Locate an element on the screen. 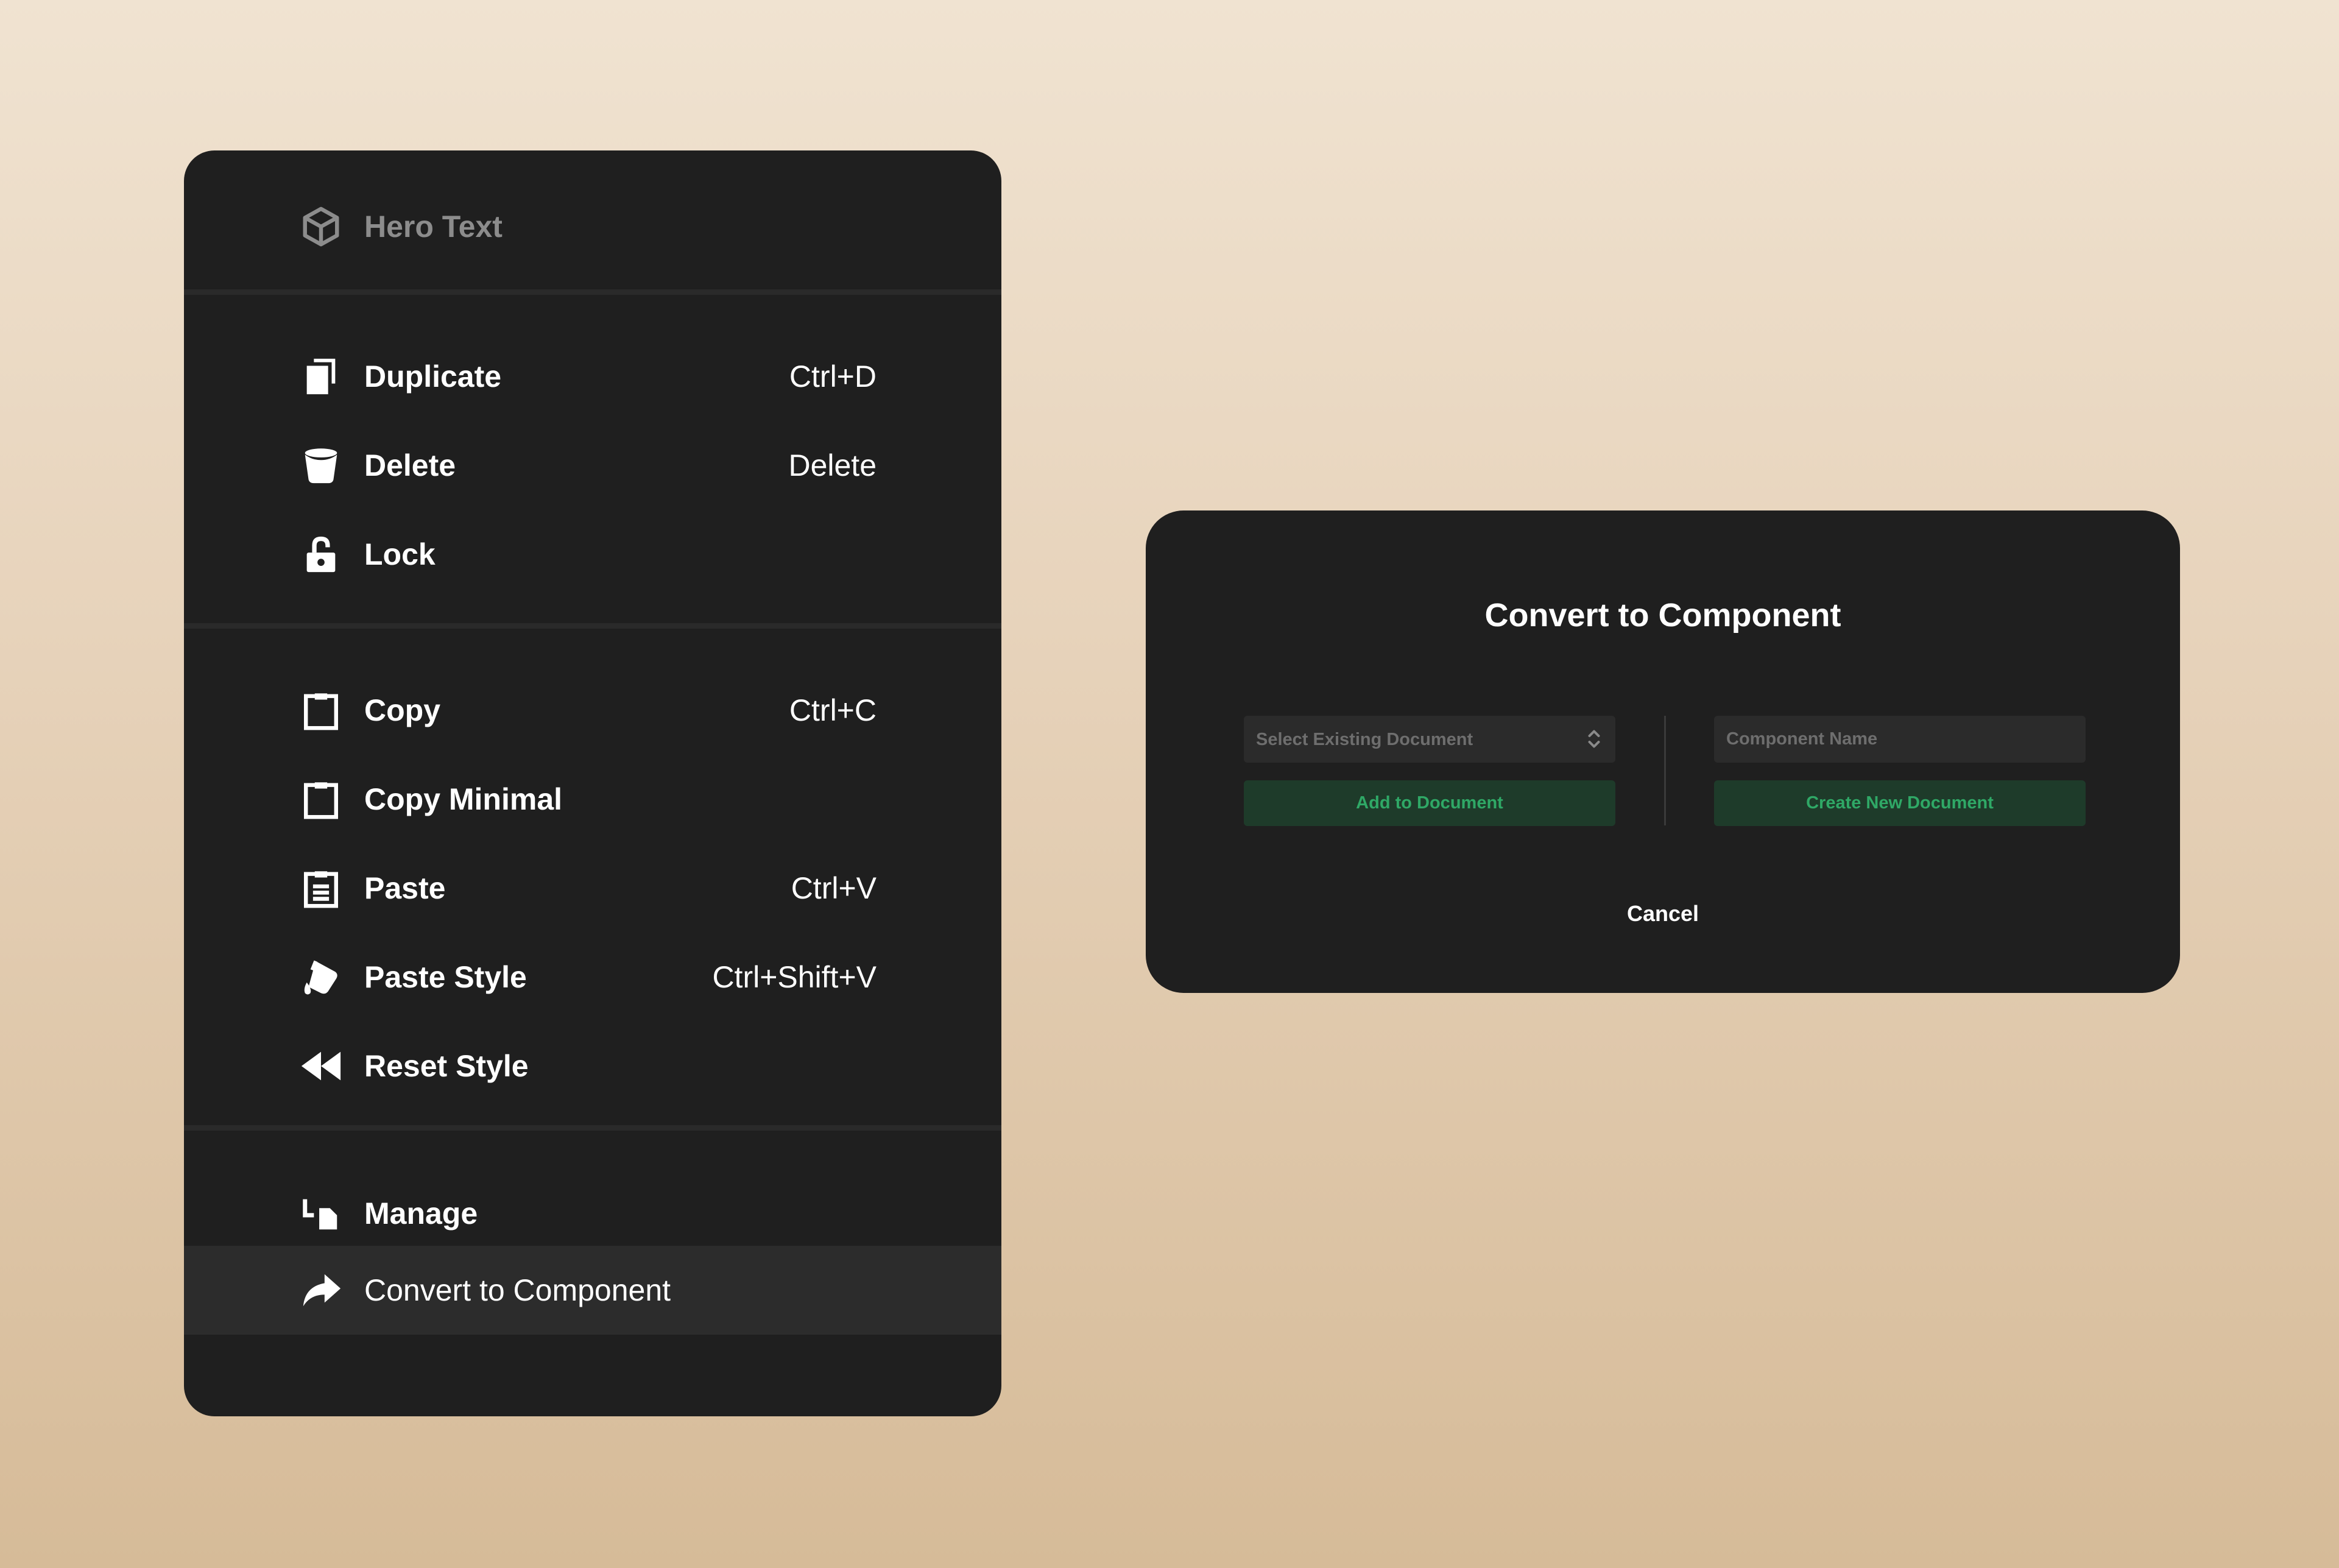 The image size is (2339, 1568). component-name-input is located at coordinates (1900, 739).